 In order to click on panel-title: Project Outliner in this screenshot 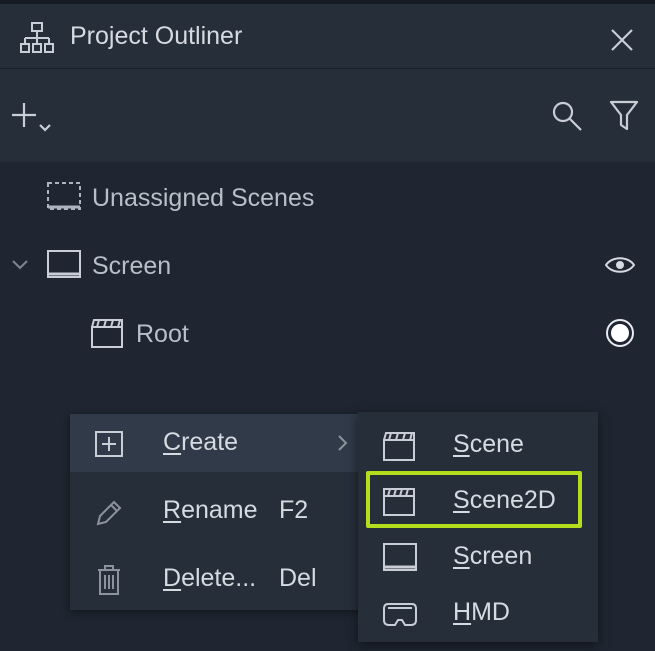, I will do `click(156, 36)`.